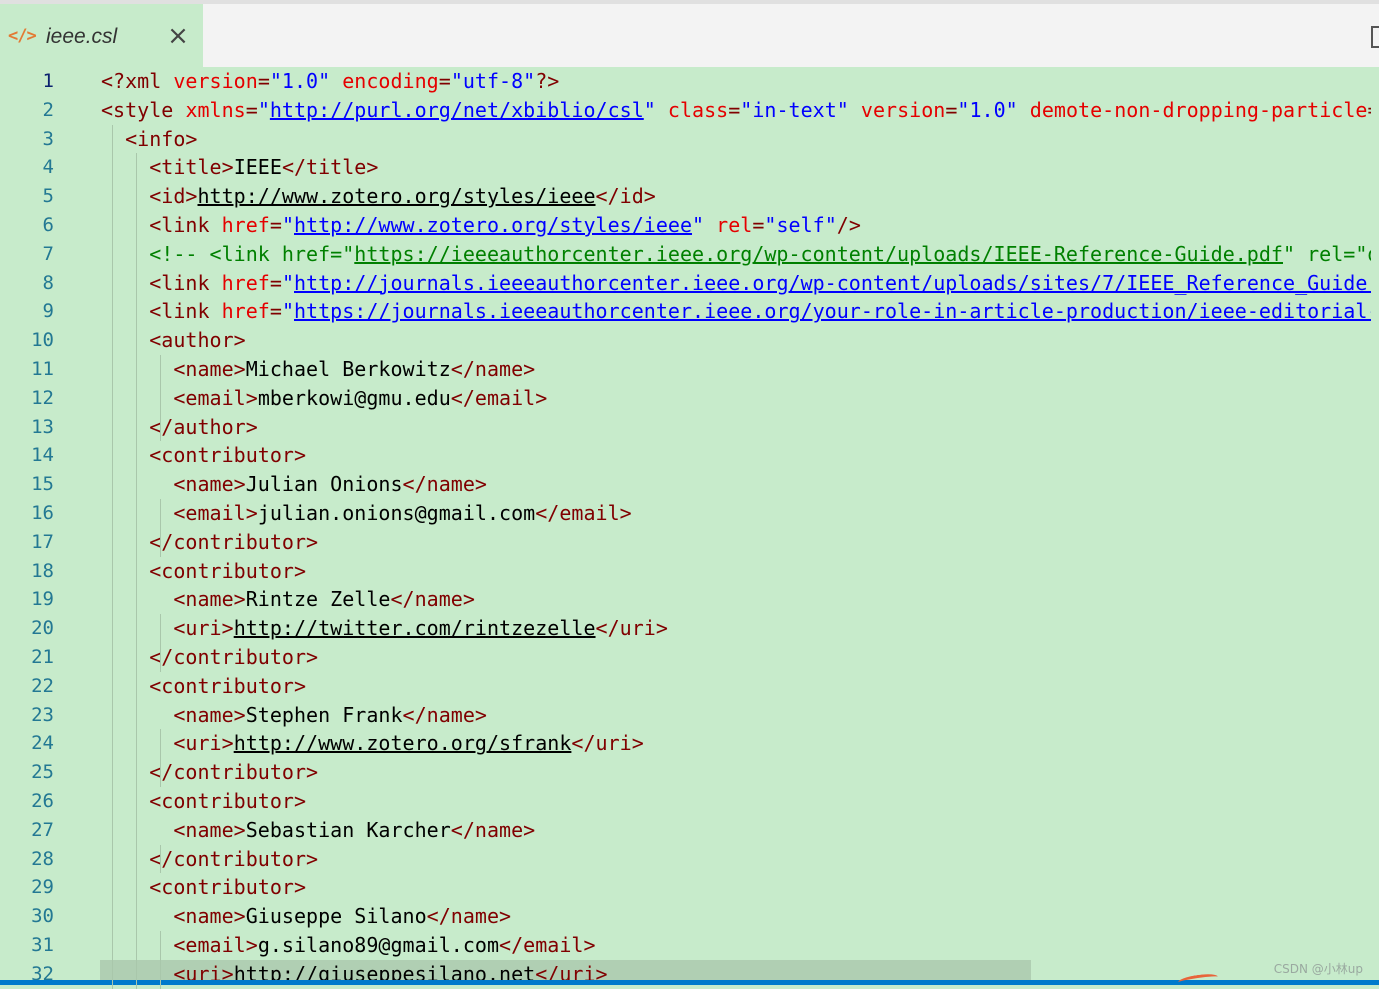 The height and width of the screenshot is (989, 1379). I want to click on code-line: 28 </contributor>, so click(689, 859).